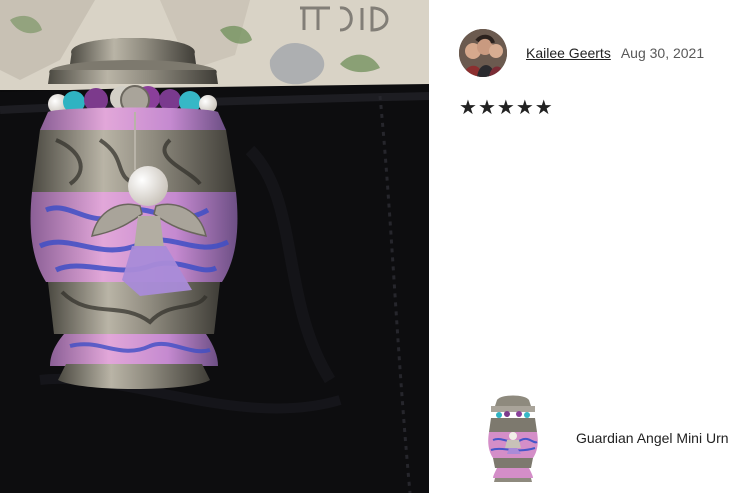  I want to click on avatar-image-icon, so click(483, 53).